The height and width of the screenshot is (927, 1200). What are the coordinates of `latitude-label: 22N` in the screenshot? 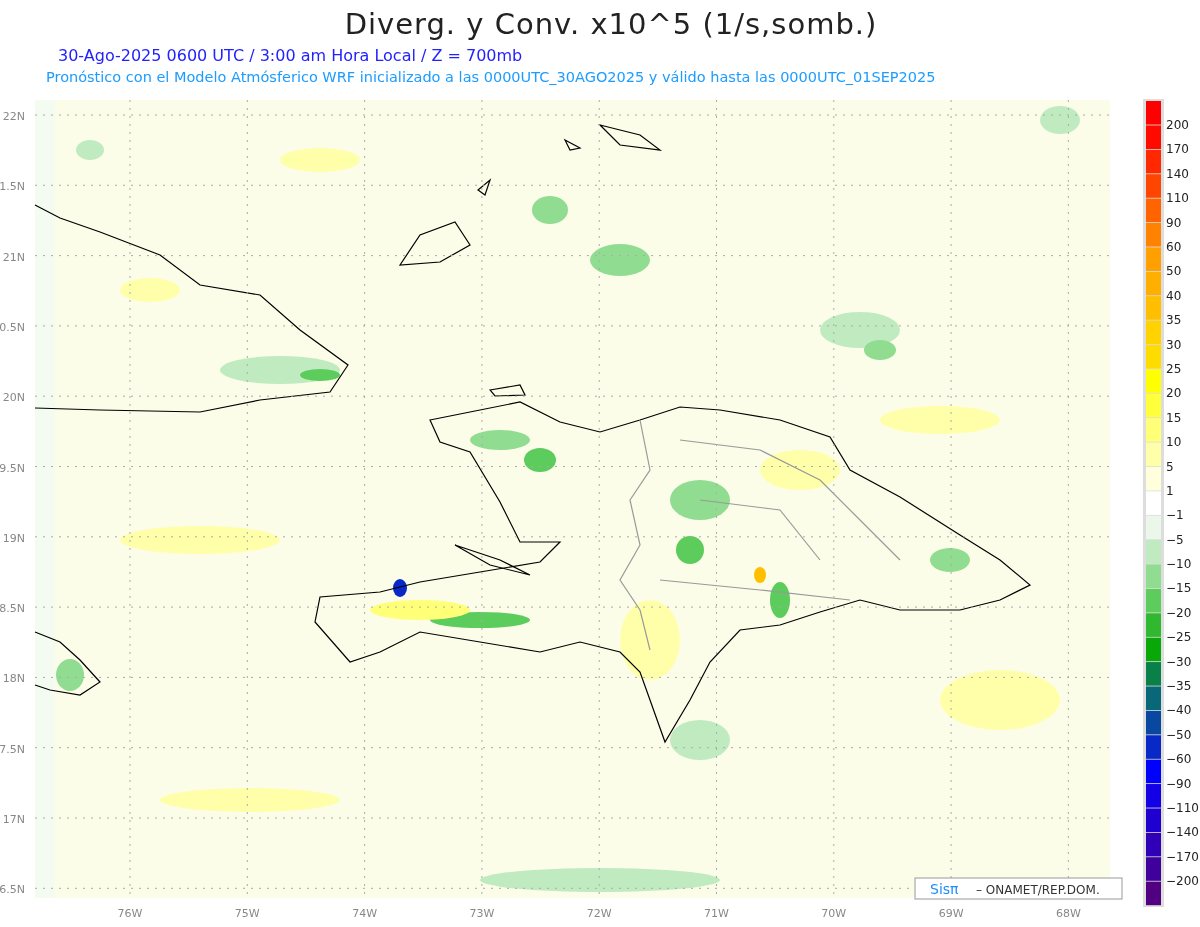 It's located at (13, 116).